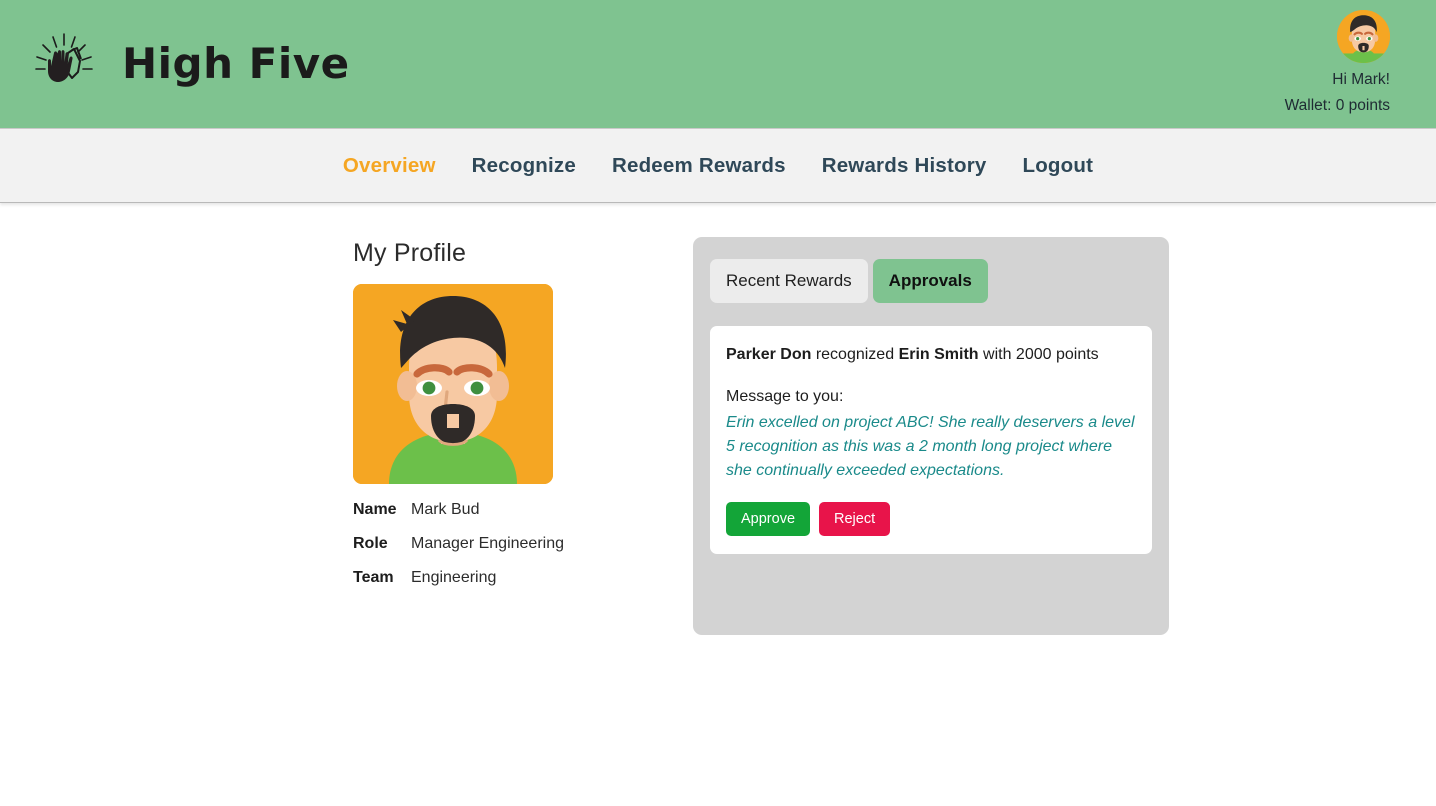  I want to click on profile-value-team: Engineering, so click(454, 577).